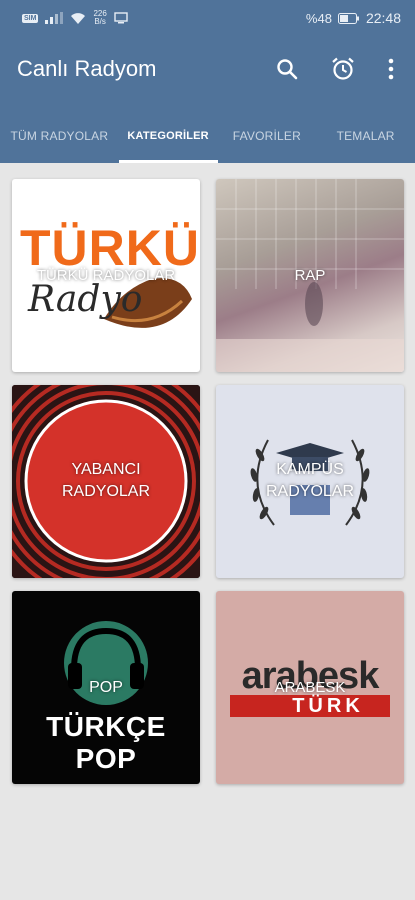  I want to click on tab-themes: TEMALAR, so click(365, 135).